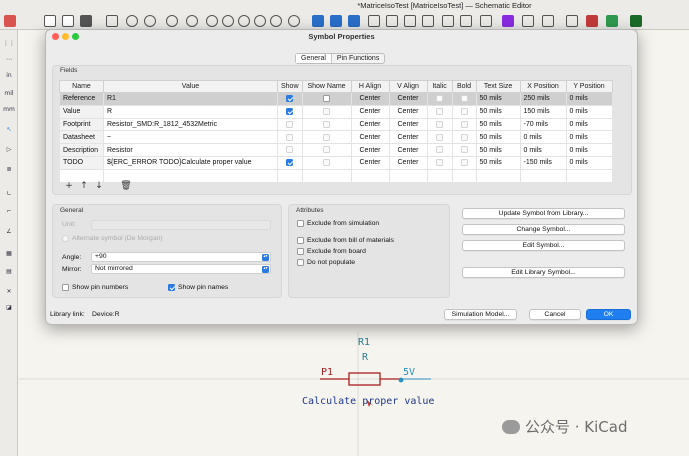 The width and height of the screenshot is (689, 456). Describe the element at coordinates (9, 308) in the screenshot. I see `hide-wires-icon: ◪` at that location.